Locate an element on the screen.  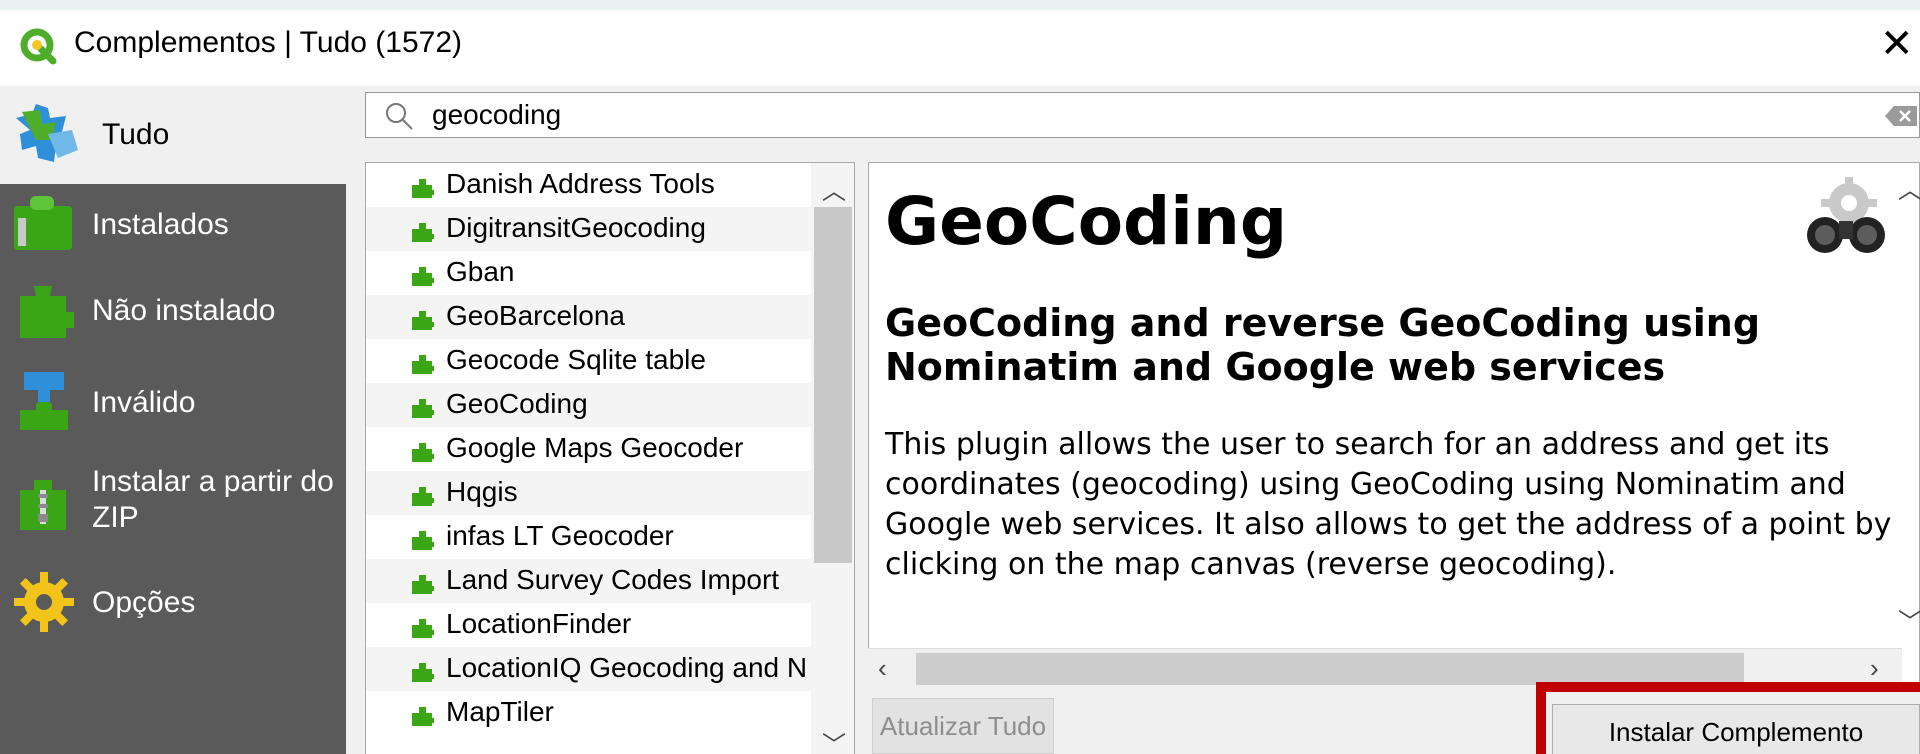
title-bar: Complementos | Tudo (1572) ✕ is located at coordinates (960, 48).